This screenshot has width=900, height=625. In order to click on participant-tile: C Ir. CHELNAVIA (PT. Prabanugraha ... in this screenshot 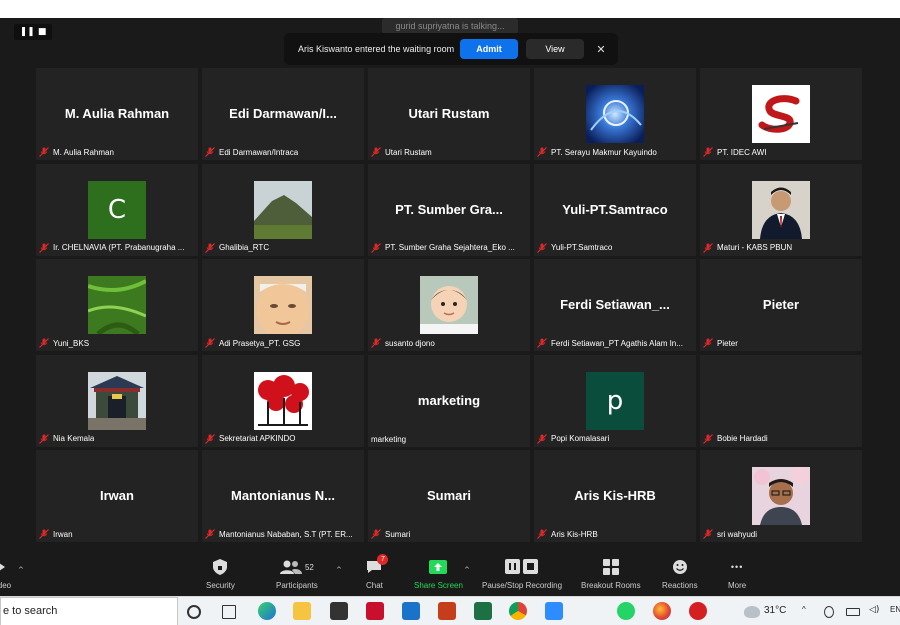, I will do `click(117, 209)`.